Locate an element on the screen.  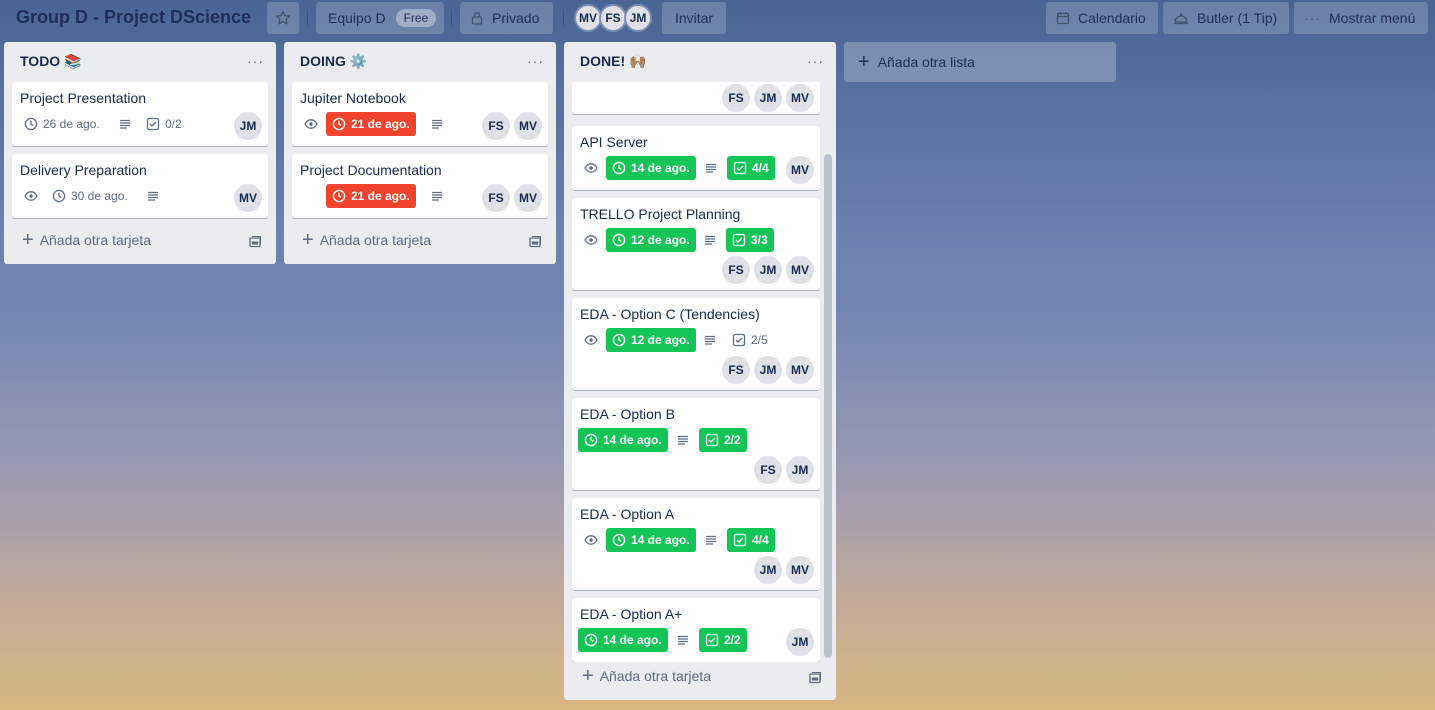
list-title: DOING ⚙️ is located at coordinates (333, 61).